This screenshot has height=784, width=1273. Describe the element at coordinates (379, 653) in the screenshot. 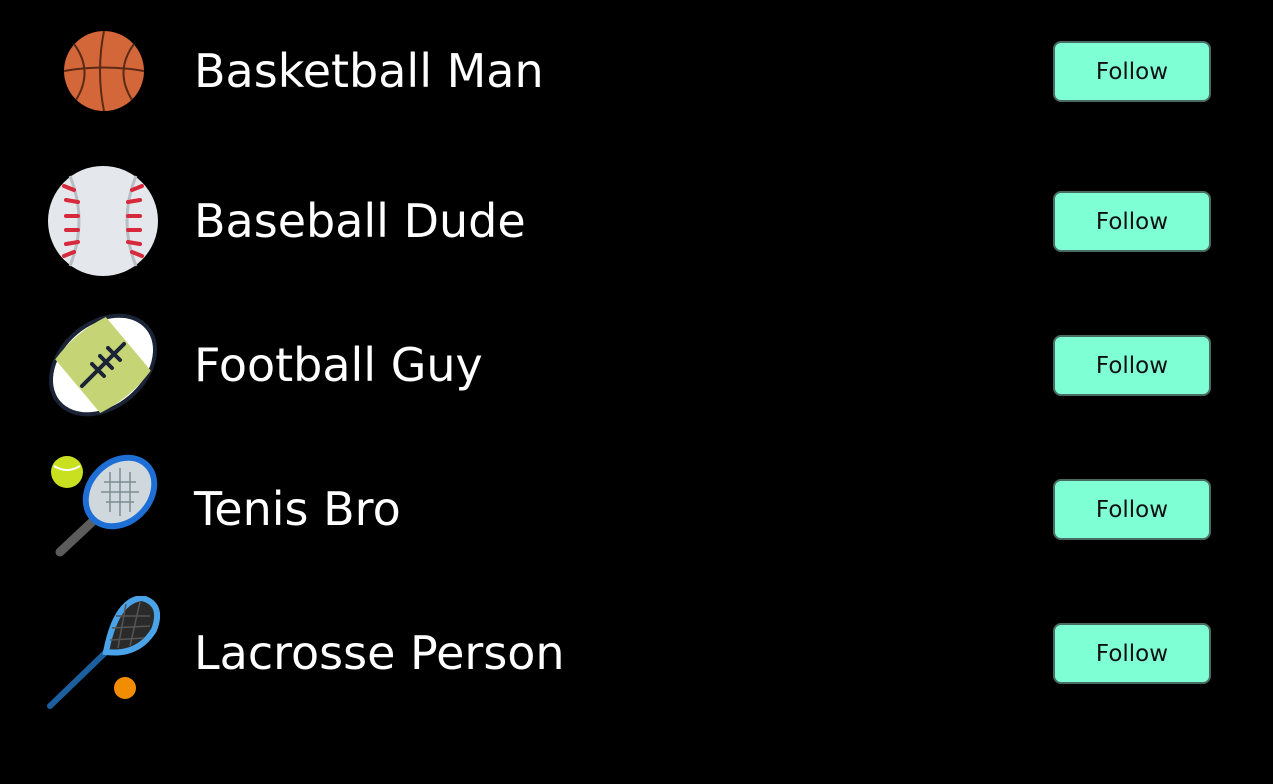

I see `user-name: Lacrosse Person` at that location.